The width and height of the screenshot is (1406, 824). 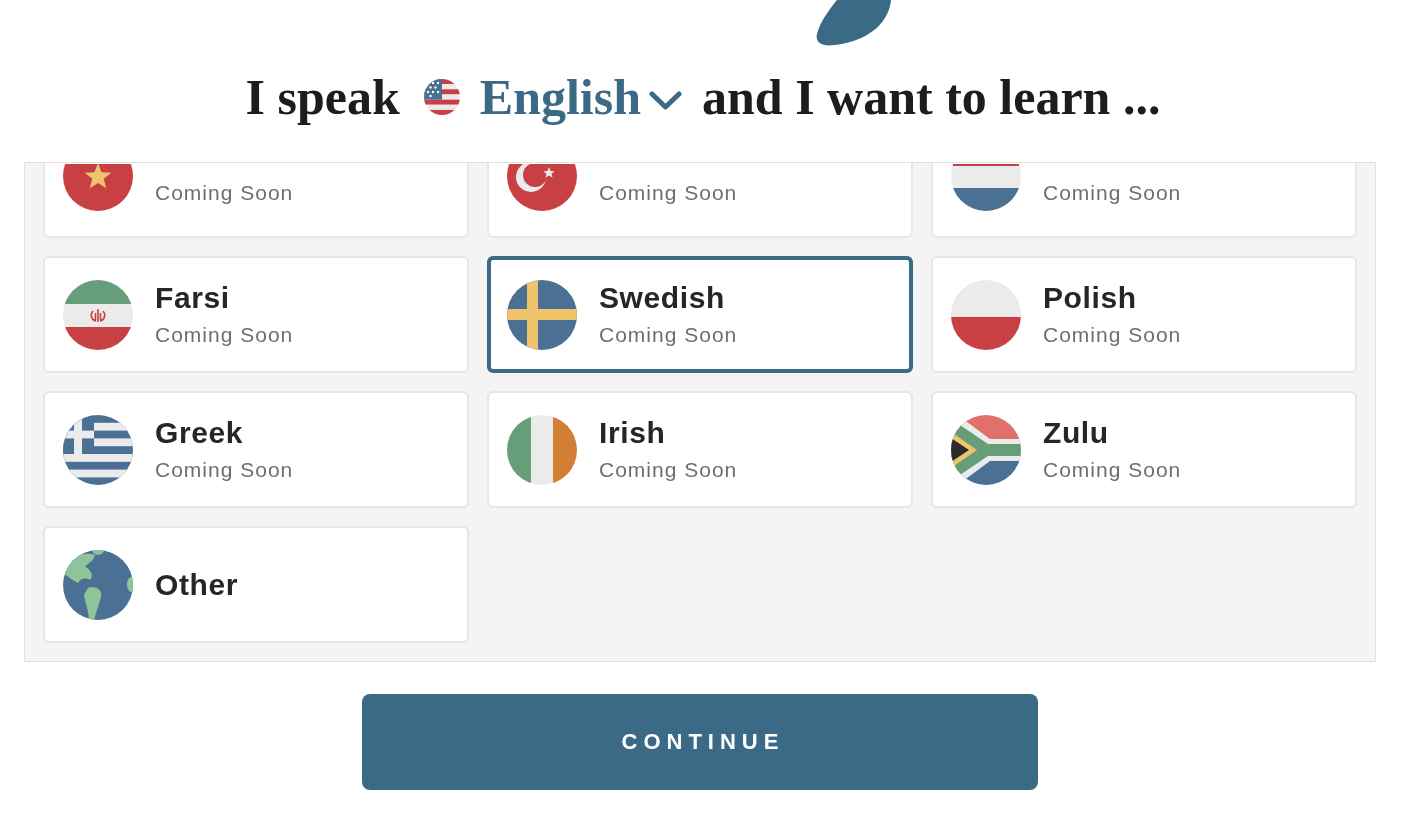 What do you see at coordinates (633, 433) in the screenshot?
I see `language-name: Irish` at bounding box center [633, 433].